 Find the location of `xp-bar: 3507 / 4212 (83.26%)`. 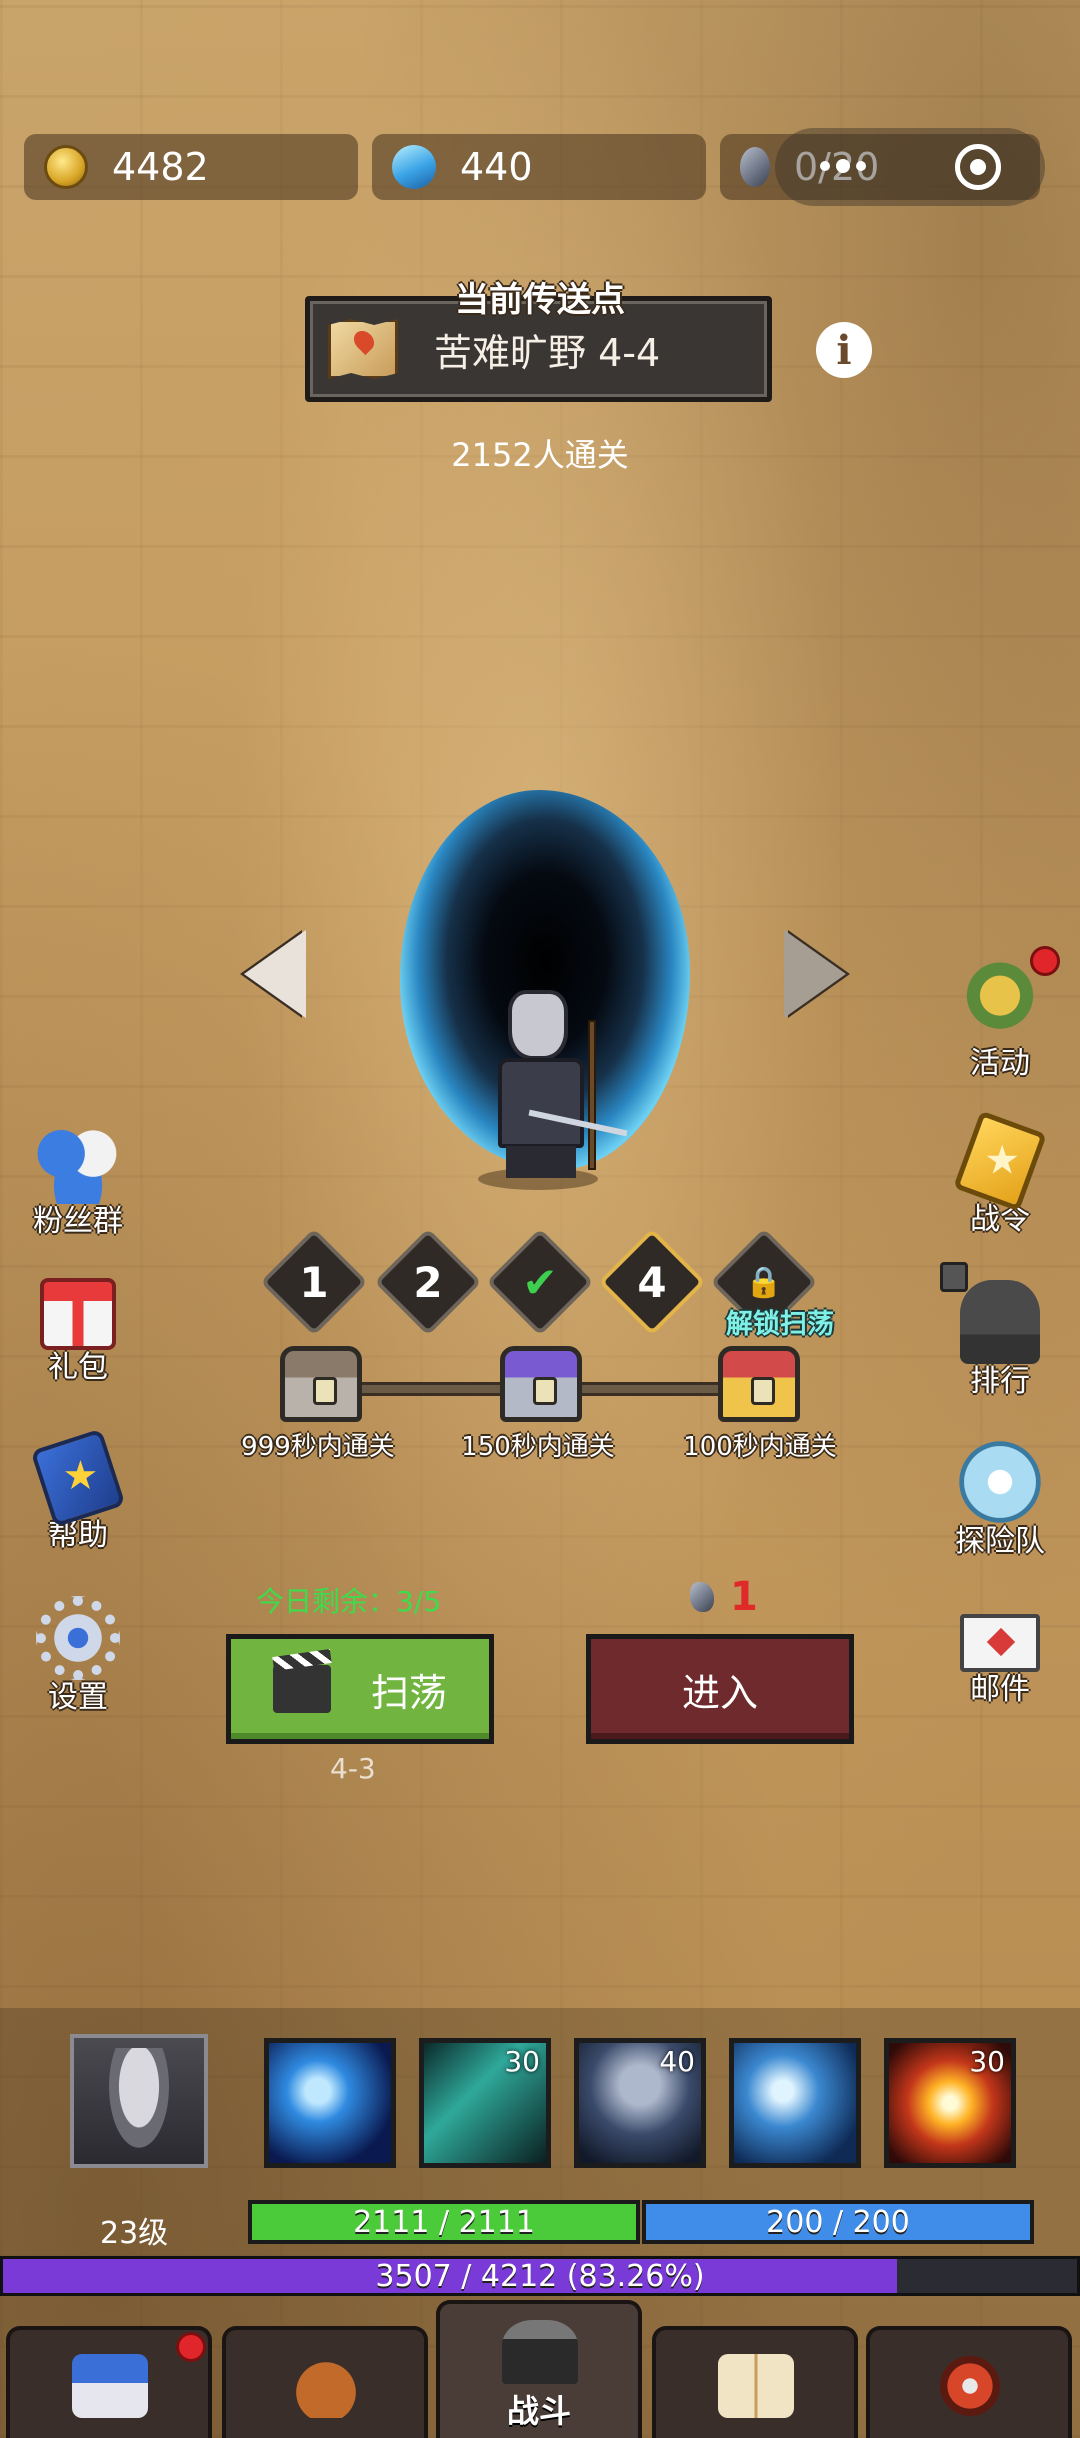

xp-bar: 3507 / 4212 (83.26%) is located at coordinates (540, 2276).